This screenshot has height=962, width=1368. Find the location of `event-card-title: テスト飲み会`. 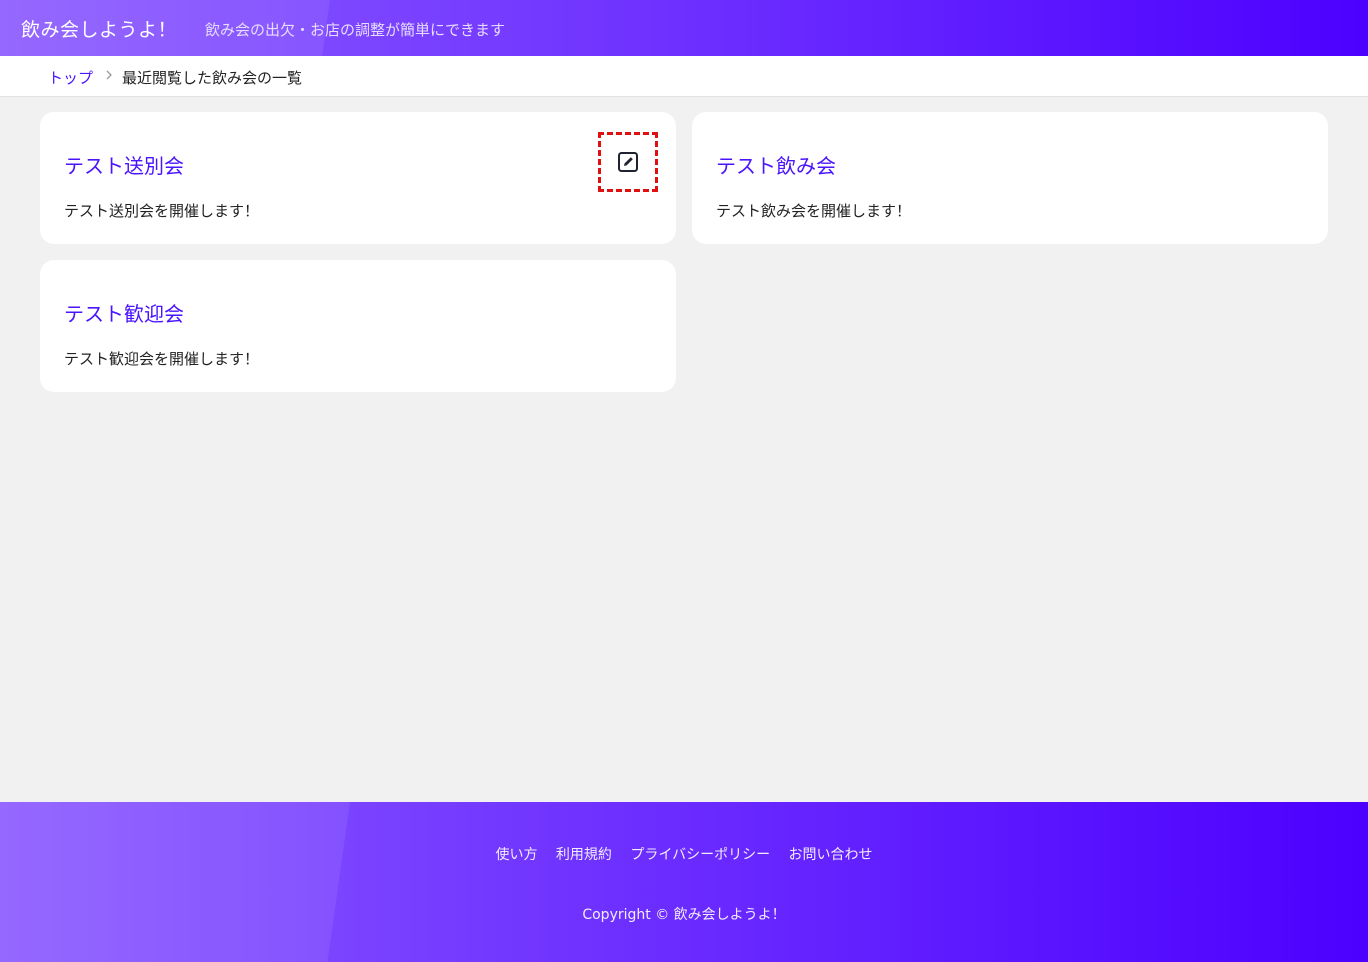

event-card-title: テスト飲み会 is located at coordinates (776, 164).